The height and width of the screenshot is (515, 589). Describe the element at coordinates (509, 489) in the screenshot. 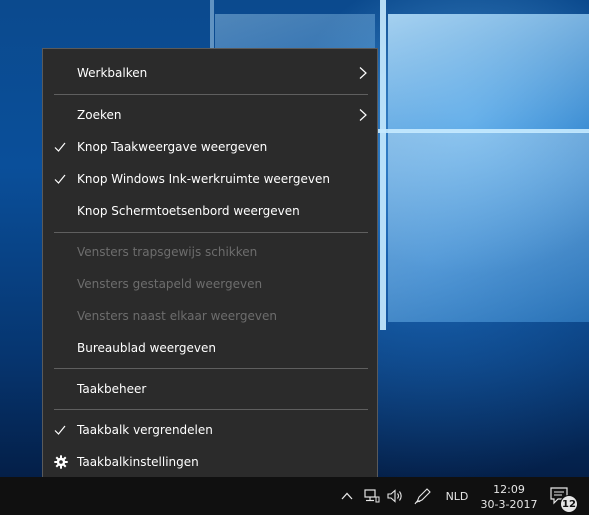

I see `clock-time: 12:09` at that location.